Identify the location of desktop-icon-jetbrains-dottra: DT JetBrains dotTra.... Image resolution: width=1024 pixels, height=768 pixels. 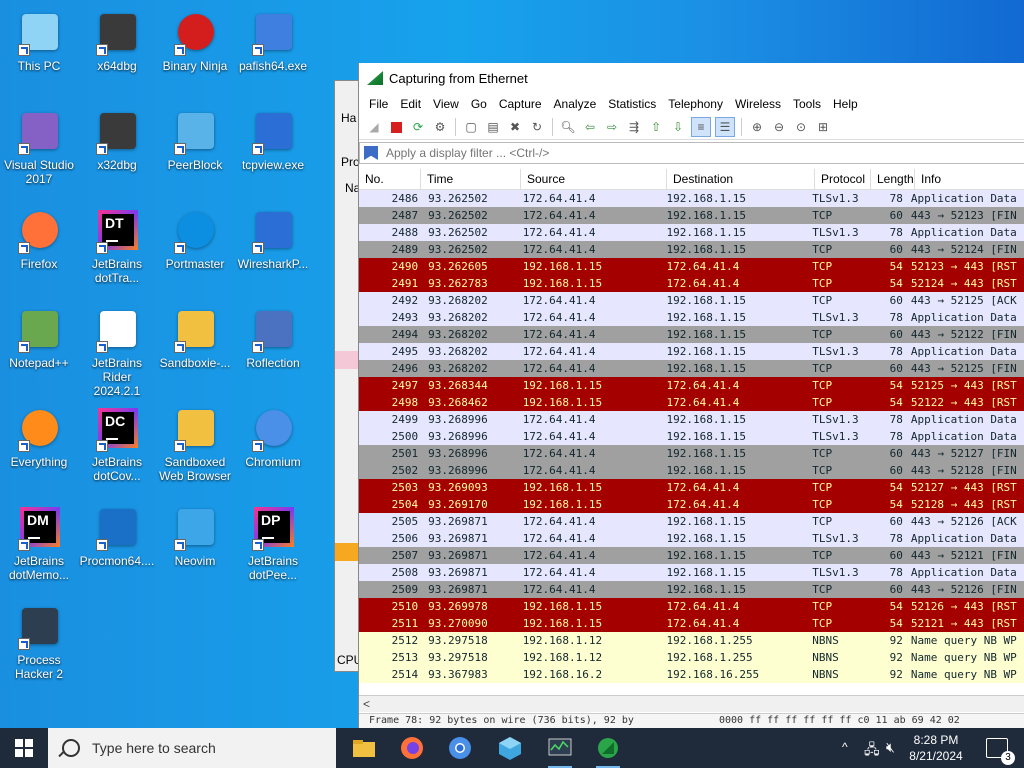
(117, 246).